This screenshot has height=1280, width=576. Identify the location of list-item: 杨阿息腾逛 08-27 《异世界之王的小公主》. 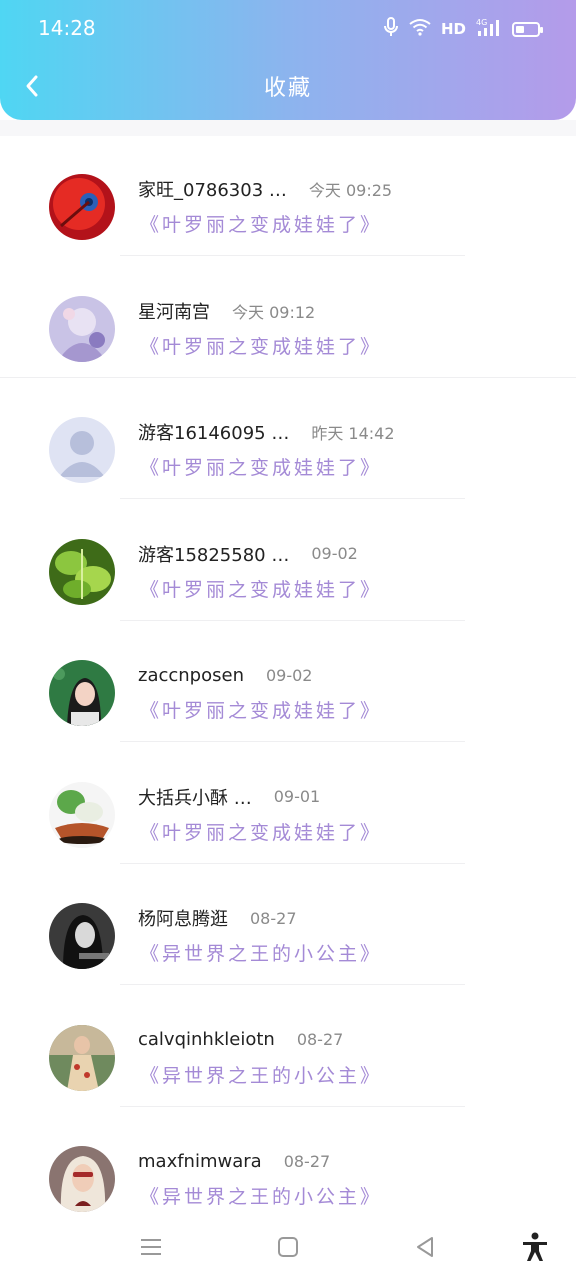
(288, 926).